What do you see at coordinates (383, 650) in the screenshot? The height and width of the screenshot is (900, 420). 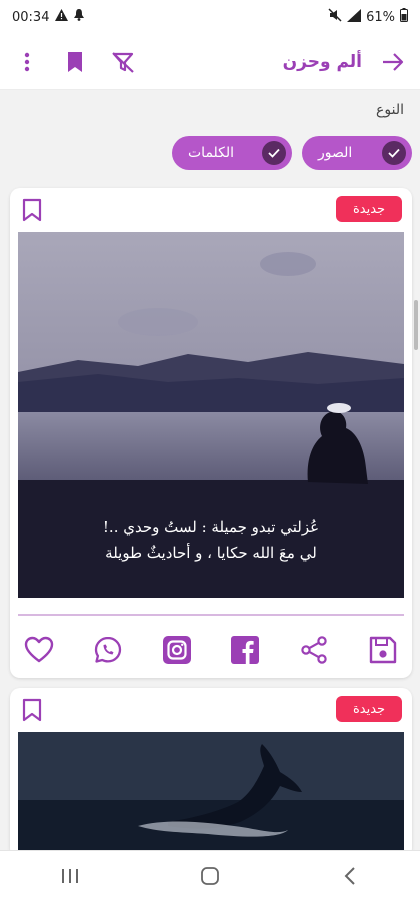 I see `save-icon` at bounding box center [383, 650].